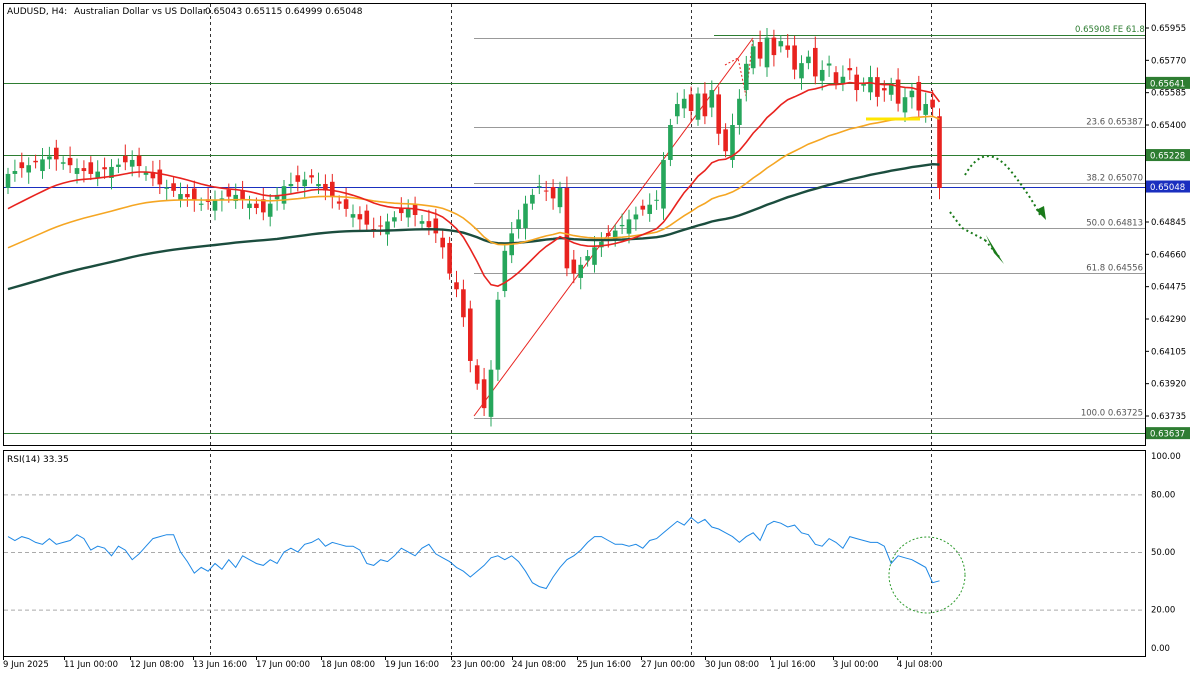  What do you see at coordinates (1166, 457) in the screenshot?
I see `rsi-tick-label: 100.00` at bounding box center [1166, 457].